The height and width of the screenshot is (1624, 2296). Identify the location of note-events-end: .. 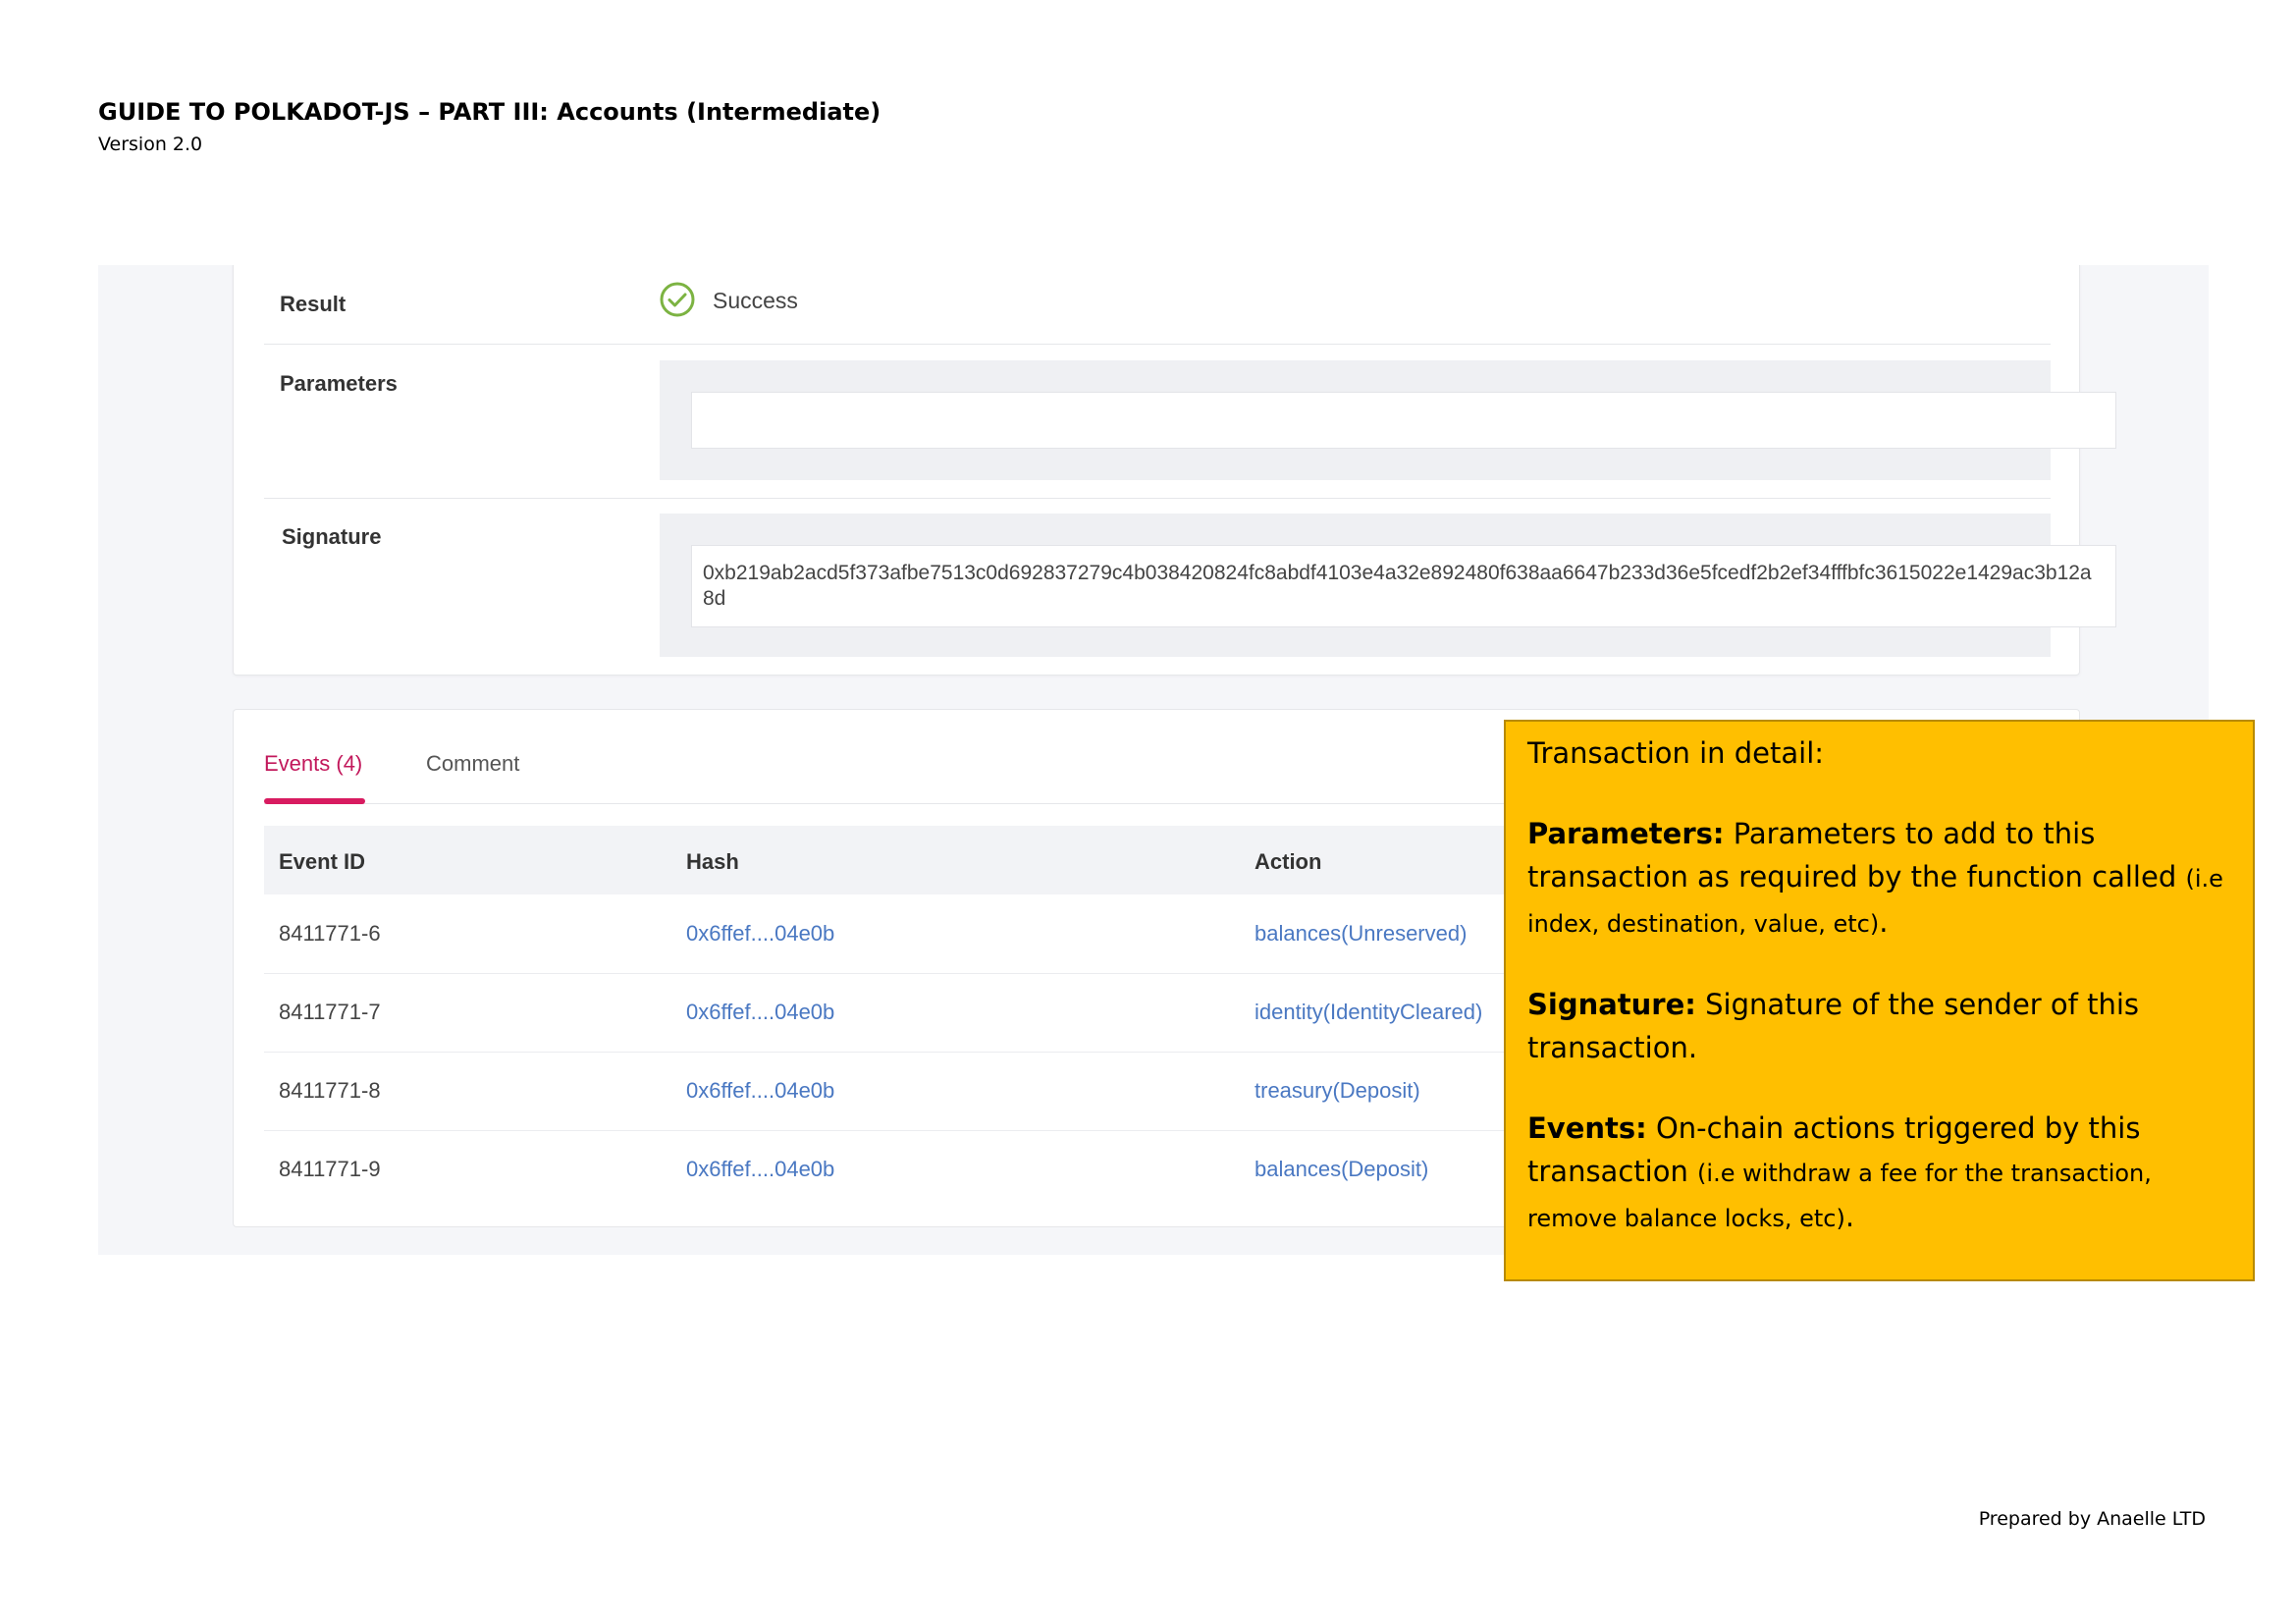
(1850, 1216).